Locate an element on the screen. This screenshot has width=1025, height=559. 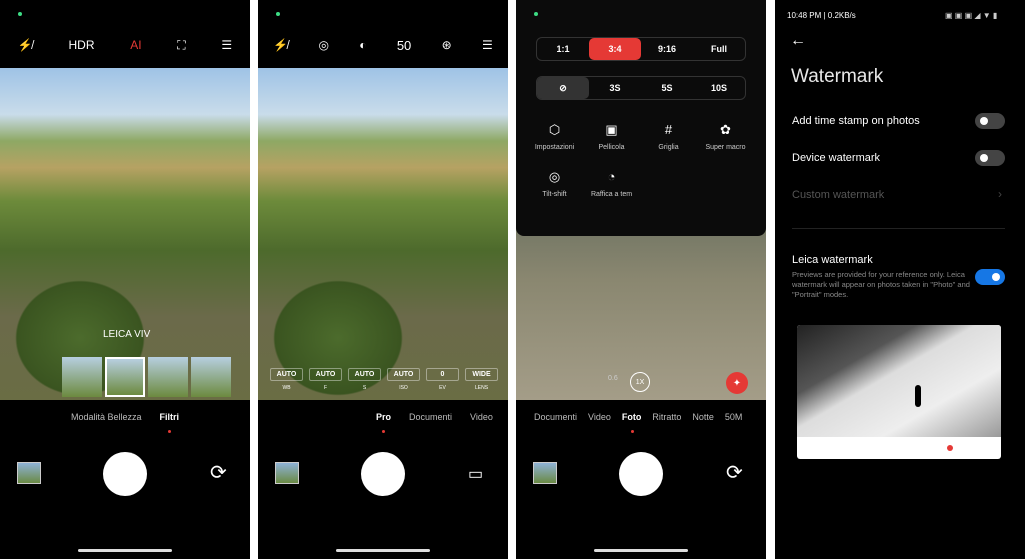
tool-film: ▣ Pellicola is located at coordinates (611, 136).